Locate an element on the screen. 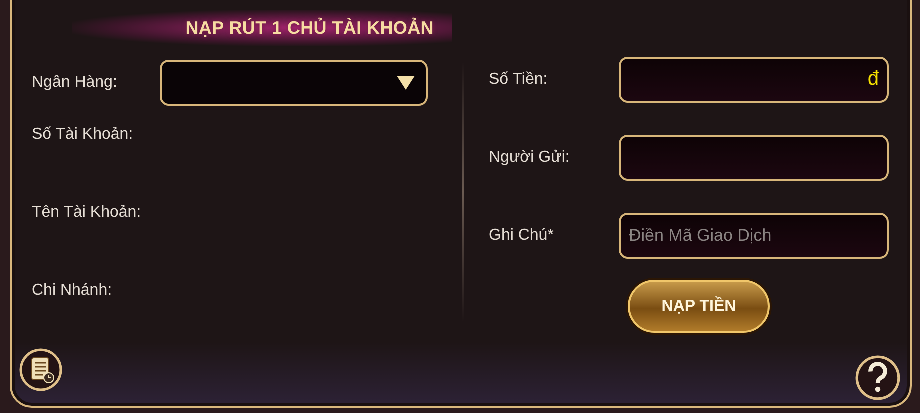 Image resolution: width=920 pixels, height=413 pixels. dialog-title: NẠP RÚT 1 CHỦ TÀI KHOẢN is located at coordinates (310, 28).